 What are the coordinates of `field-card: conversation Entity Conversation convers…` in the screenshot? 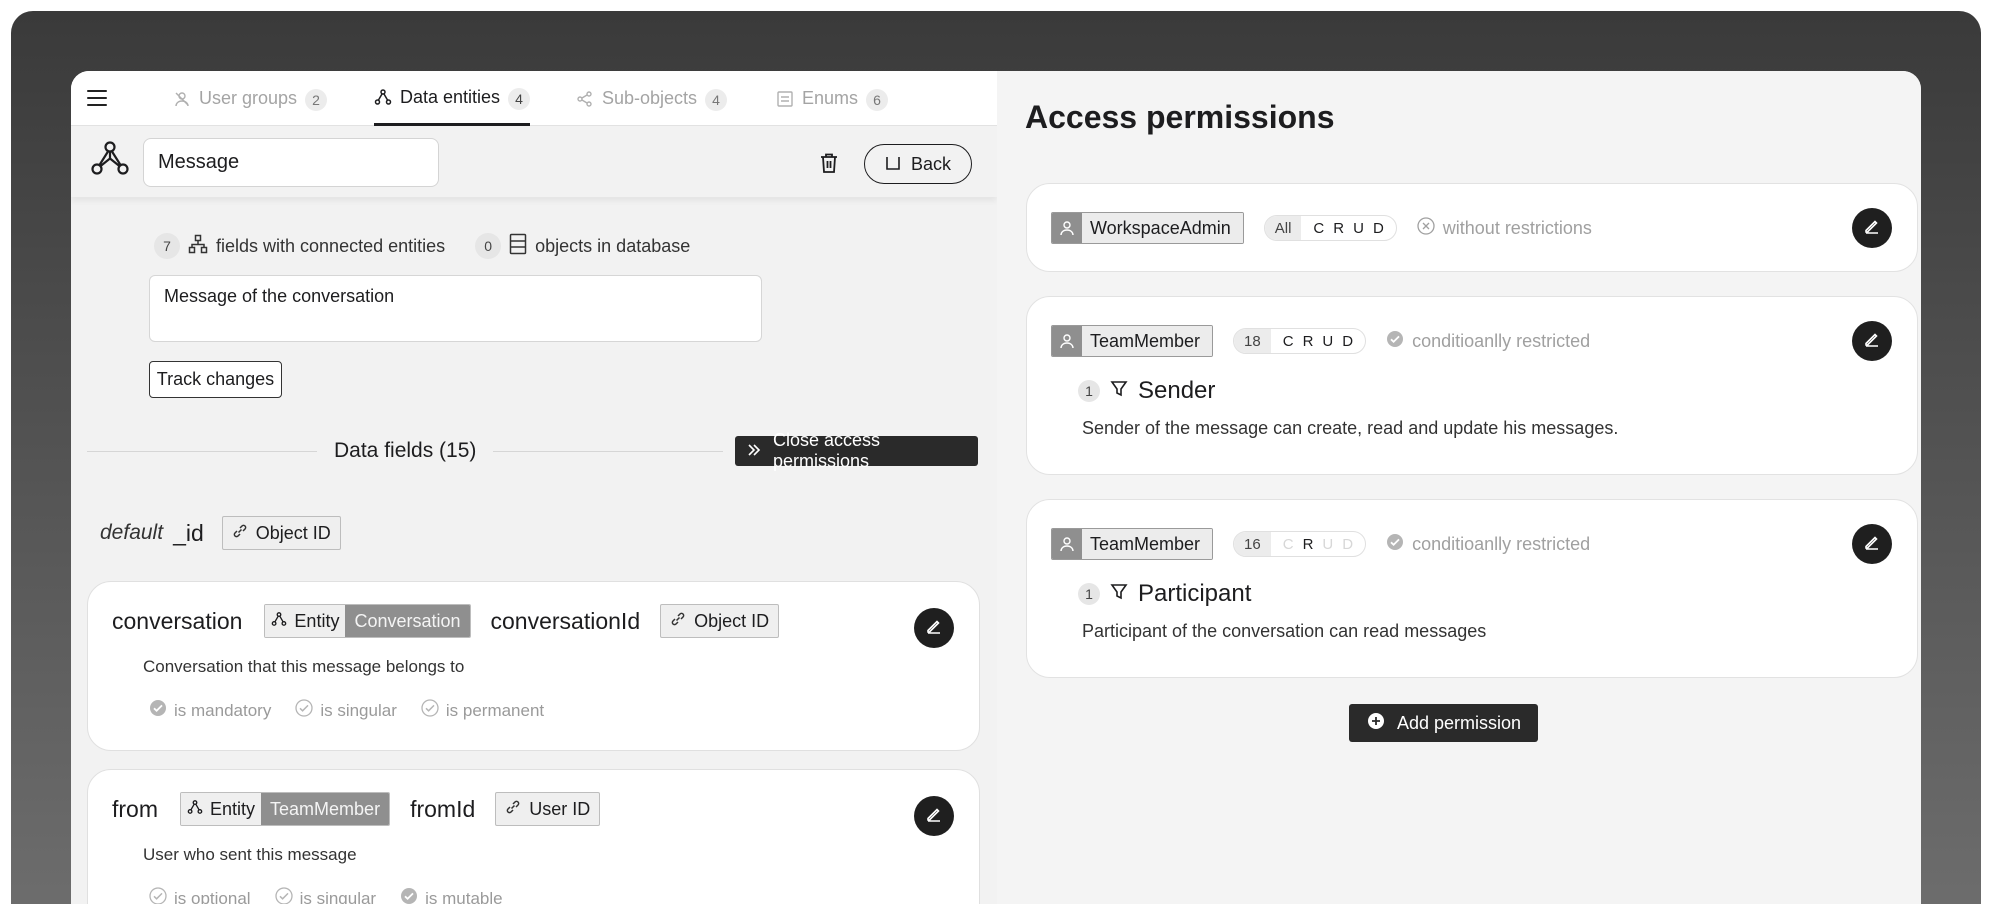 It's located at (533, 666).